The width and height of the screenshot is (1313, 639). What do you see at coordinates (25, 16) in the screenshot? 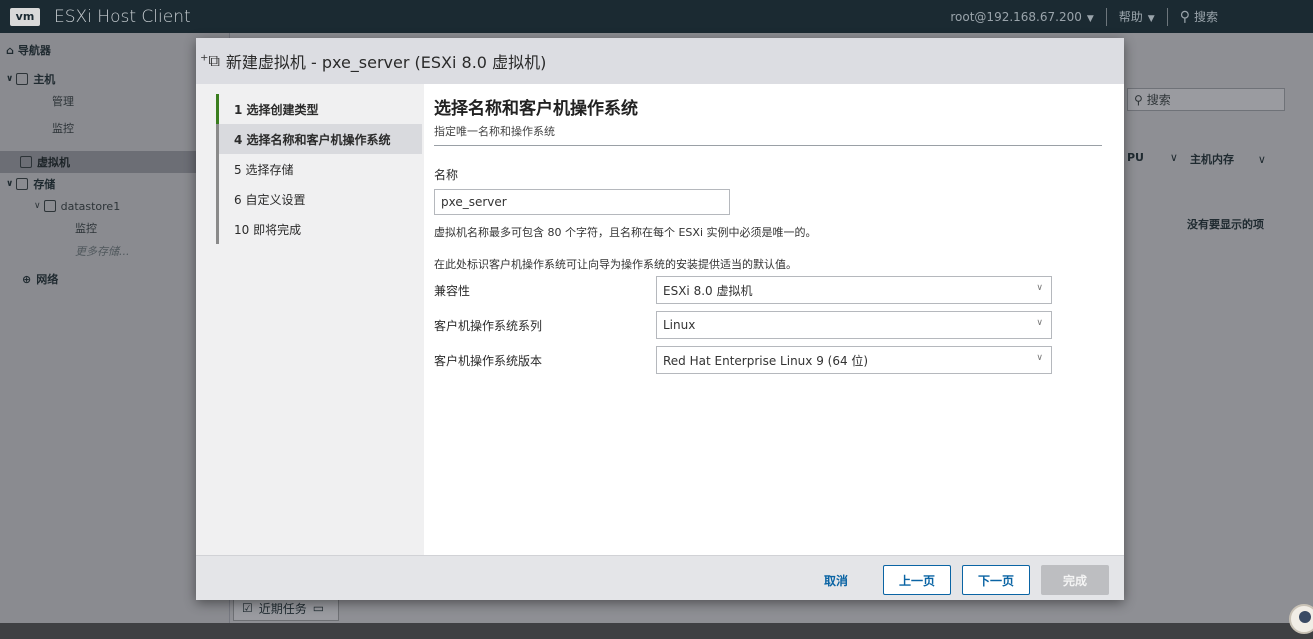
I see `vmware-logo: vm` at bounding box center [25, 16].